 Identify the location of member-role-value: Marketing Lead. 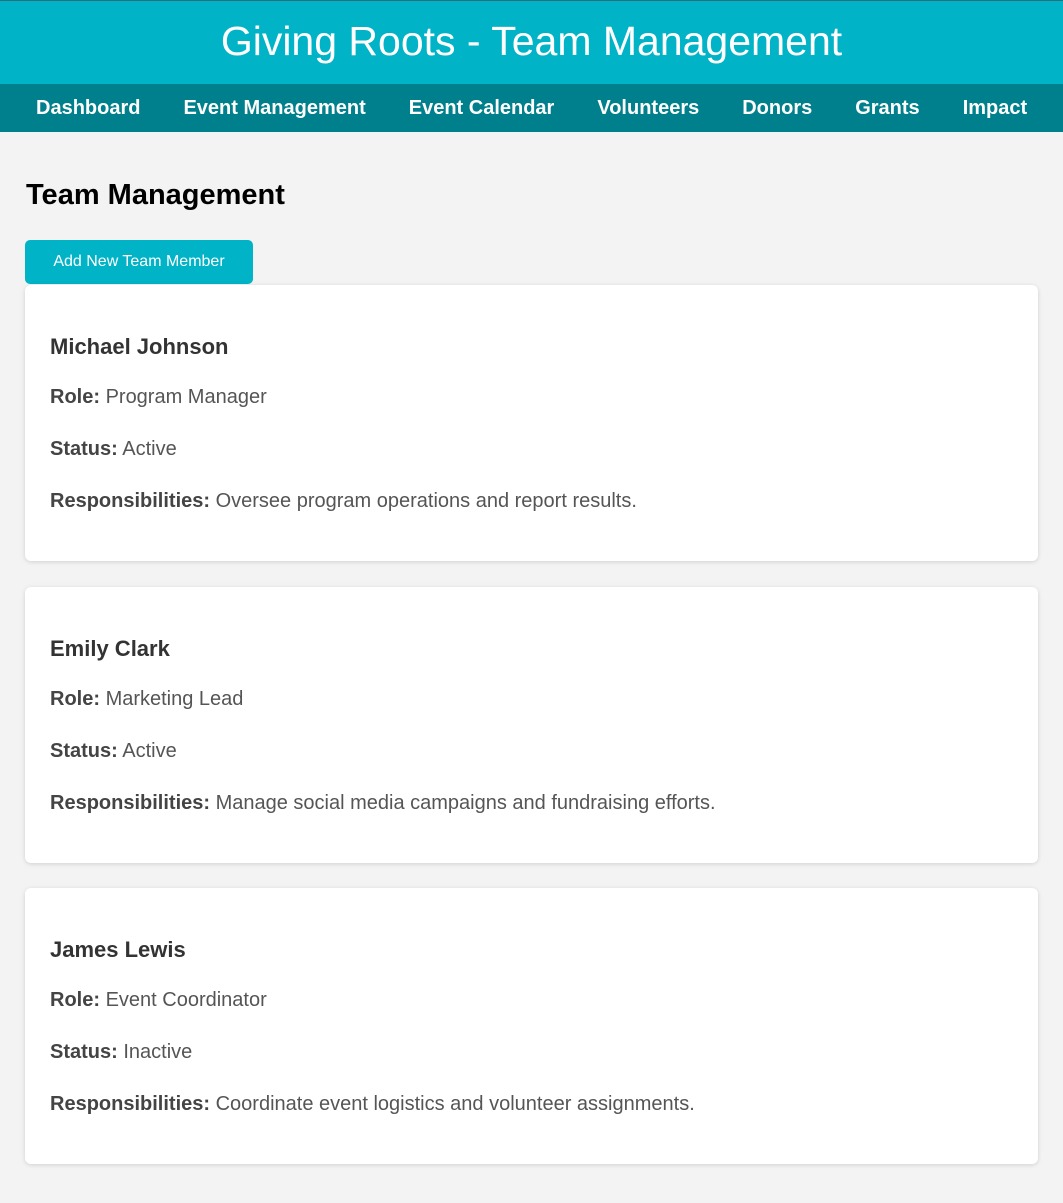
(174, 699).